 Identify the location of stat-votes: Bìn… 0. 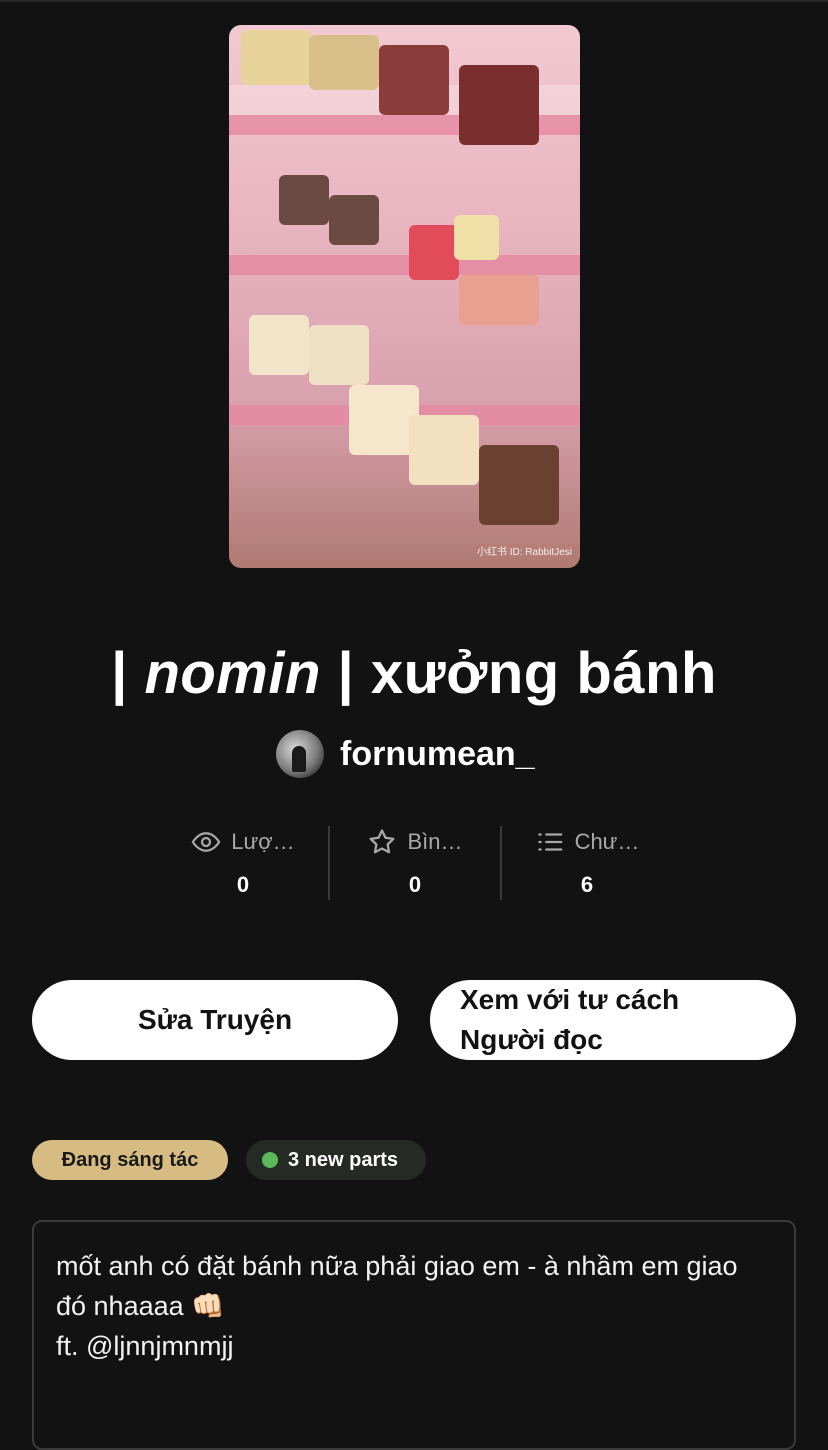
(415, 863).